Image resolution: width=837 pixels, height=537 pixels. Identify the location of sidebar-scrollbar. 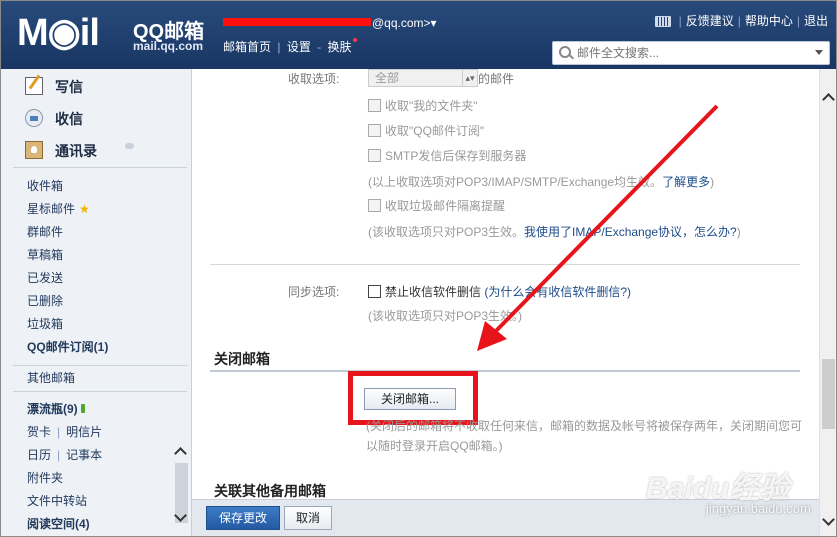
(181, 487).